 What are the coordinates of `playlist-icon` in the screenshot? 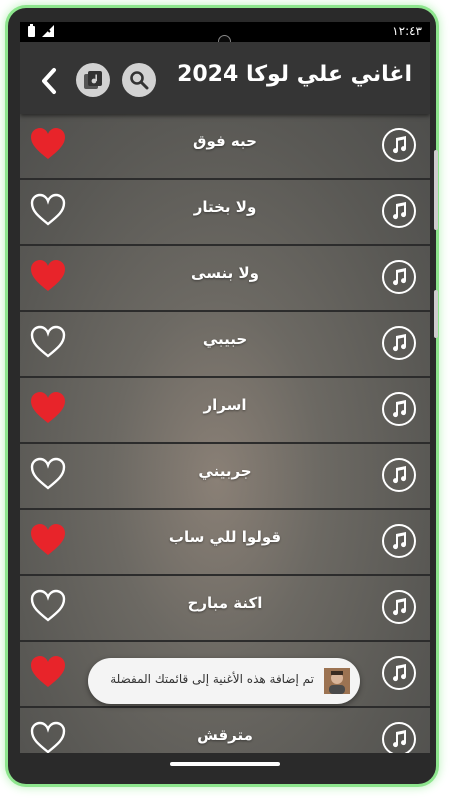 It's located at (93, 80).